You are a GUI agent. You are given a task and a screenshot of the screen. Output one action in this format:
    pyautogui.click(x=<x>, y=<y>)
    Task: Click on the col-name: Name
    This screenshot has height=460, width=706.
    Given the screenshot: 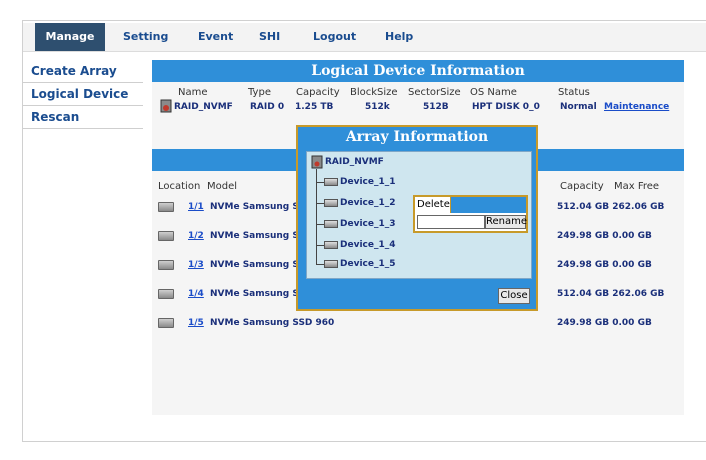 What is the action you would take?
    pyautogui.click(x=193, y=92)
    